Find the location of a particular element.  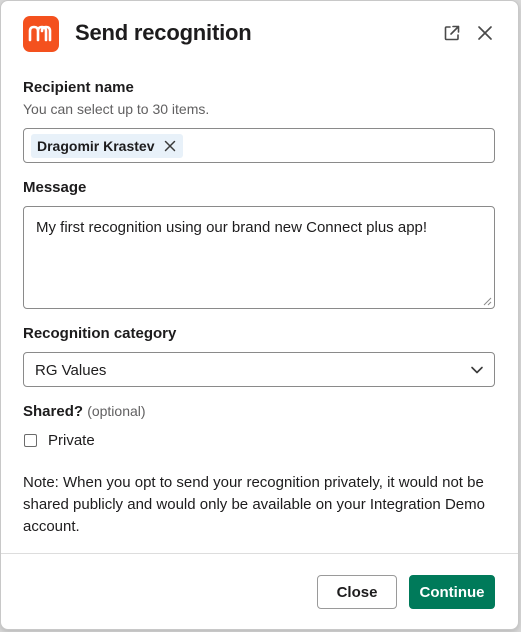

category-selected-value: RG Values is located at coordinates (71, 370).